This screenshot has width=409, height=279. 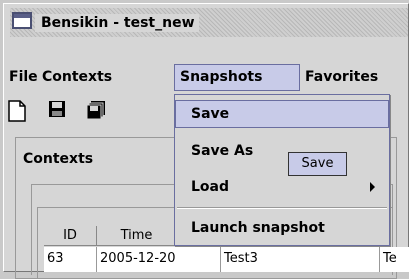 I want to click on submenu-arrow-icon, so click(x=372, y=187).